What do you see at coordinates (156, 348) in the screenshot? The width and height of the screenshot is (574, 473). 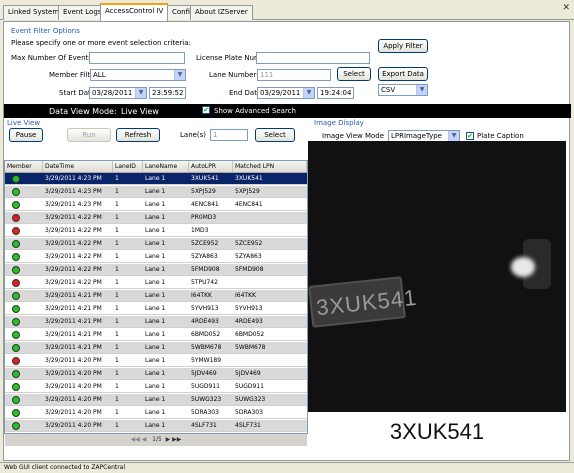 I see `table-row: 3/29/2011 4:21 PM 1 Lane 1 5WBM678 5WBM678` at bounding box center [156, 348].